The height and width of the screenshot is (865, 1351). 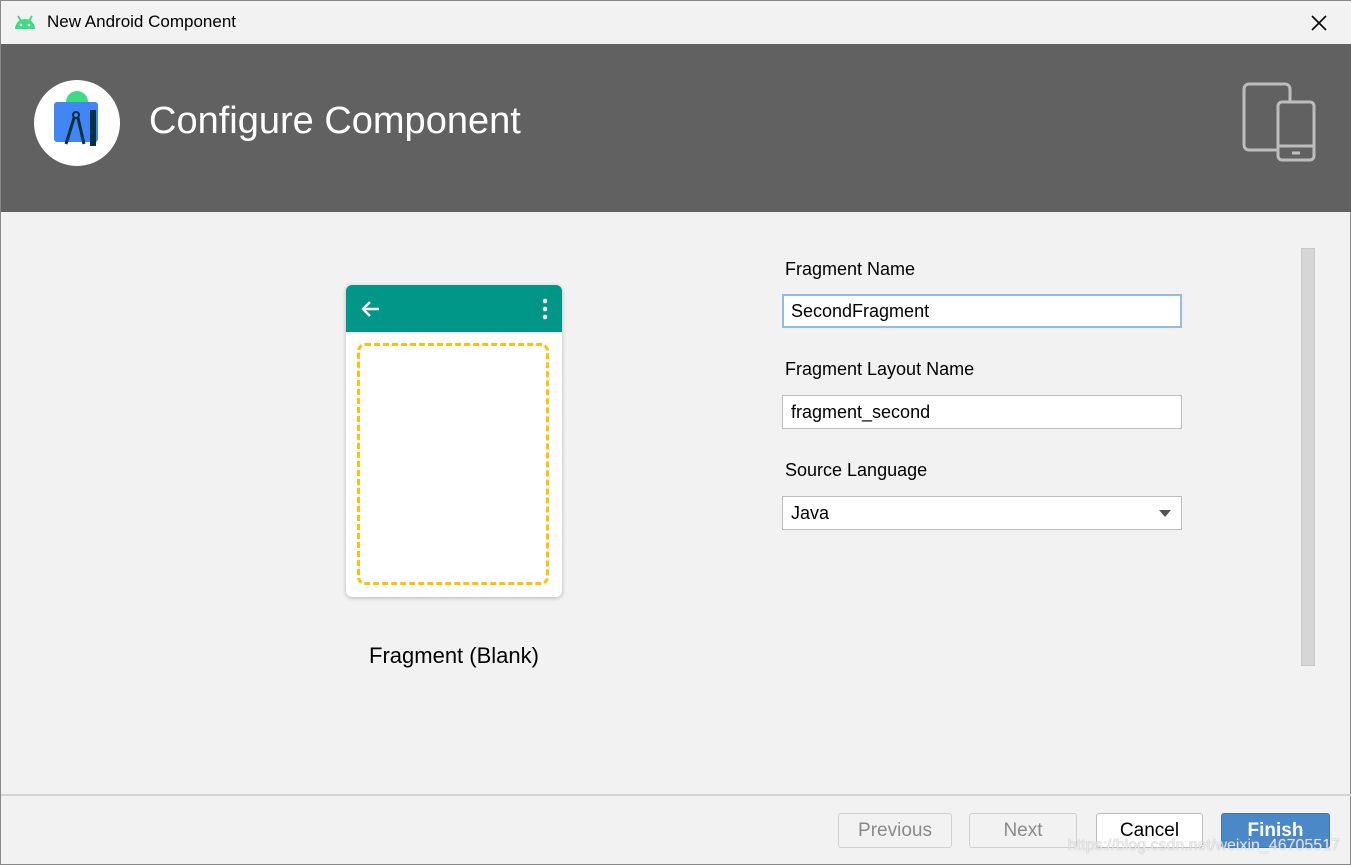 What do you see at coordinates (856, 470) in the screenshot?
I see `source-language-label: Source Language` at bounding box center [856, 470].